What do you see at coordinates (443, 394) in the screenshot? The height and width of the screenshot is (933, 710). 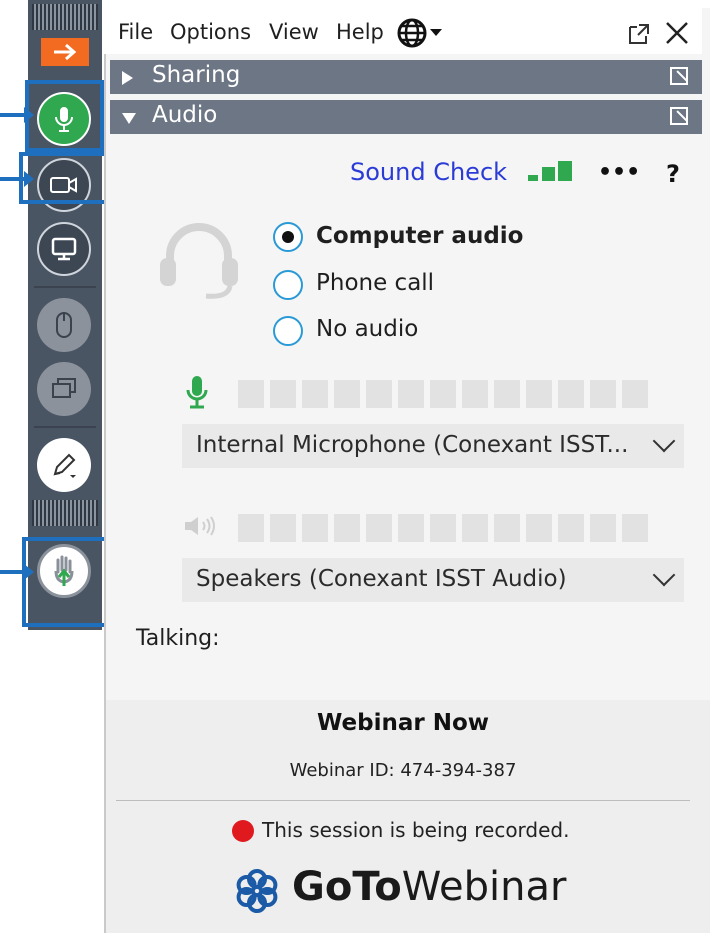 I see `microphone-level-meter` at bounding box center [443, 394].